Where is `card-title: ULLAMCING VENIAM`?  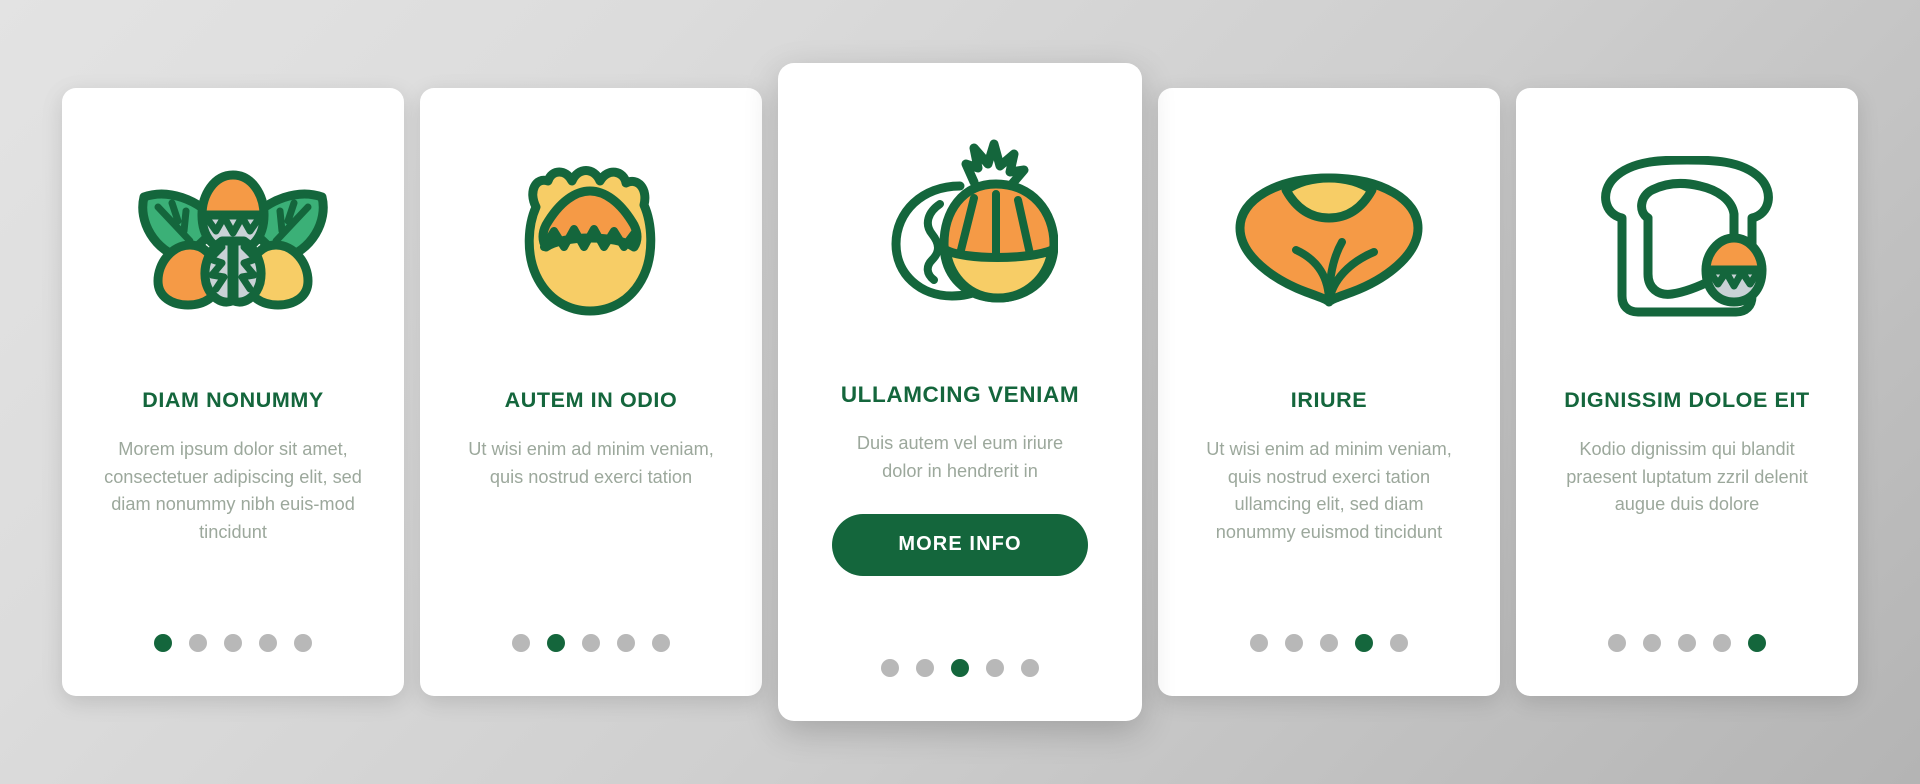
card-title: ULLAMCING VENIAM is located at coordinates (960, 394).